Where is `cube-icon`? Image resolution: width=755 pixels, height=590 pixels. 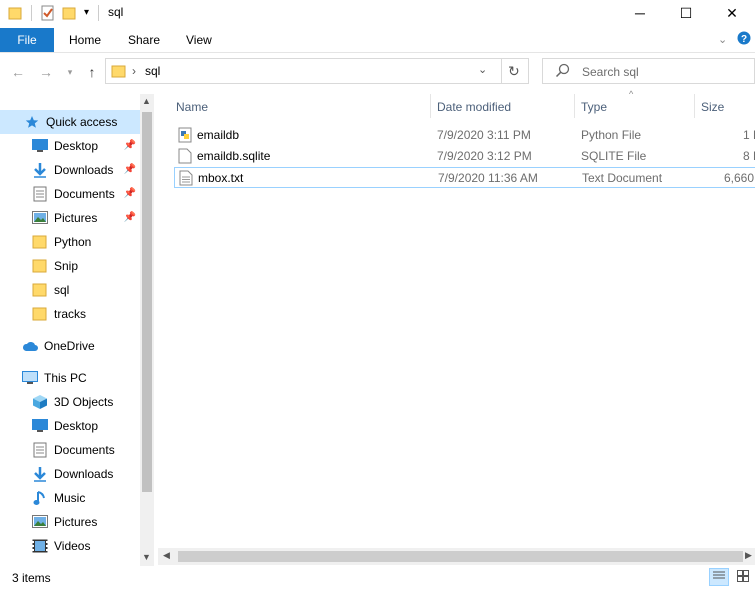 cube-icon is located at coordinates (40, 402).